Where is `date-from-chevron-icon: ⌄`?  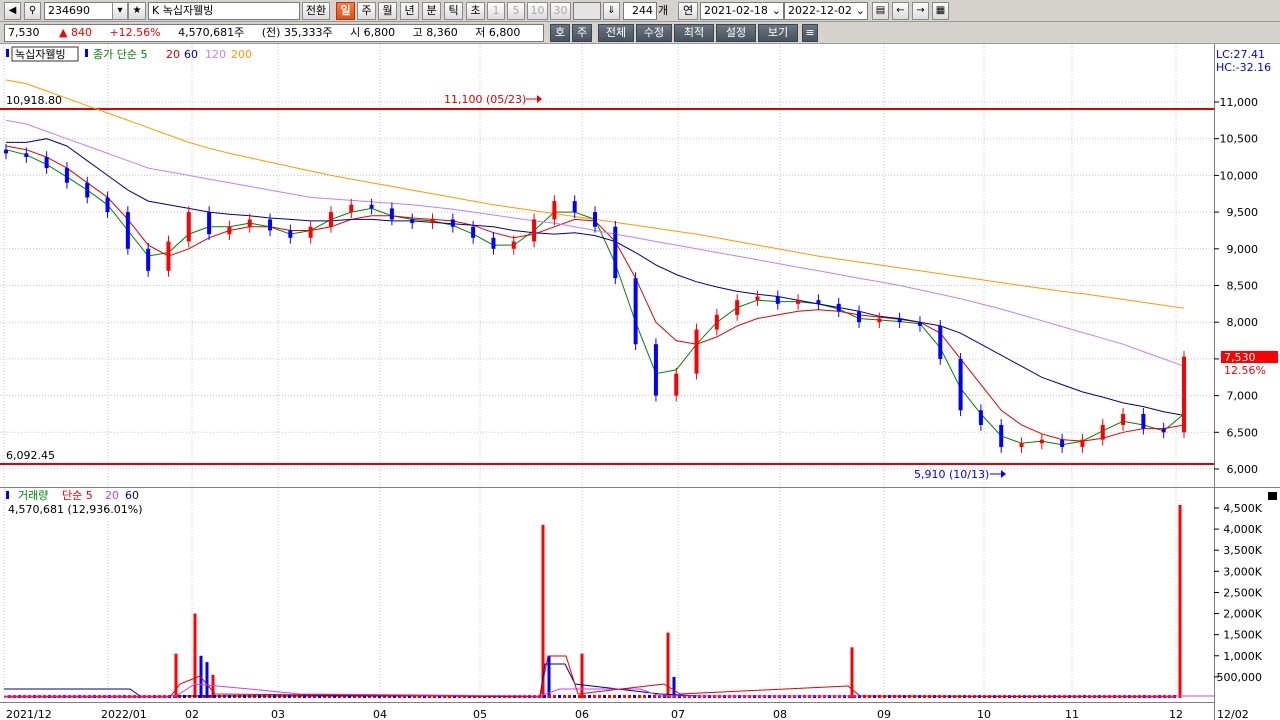 date-from-chevron-icon: ⌄ is located at coordinates (776, 11).